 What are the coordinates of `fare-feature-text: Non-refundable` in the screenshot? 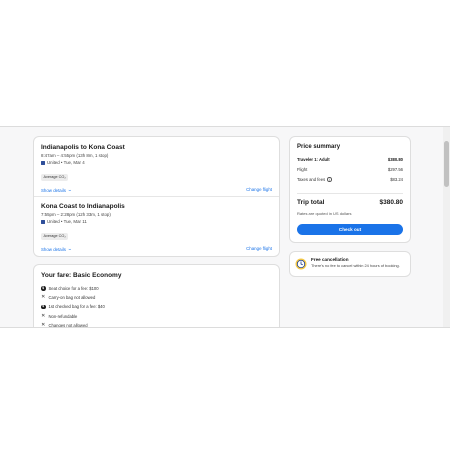 It's located at (63, 316).